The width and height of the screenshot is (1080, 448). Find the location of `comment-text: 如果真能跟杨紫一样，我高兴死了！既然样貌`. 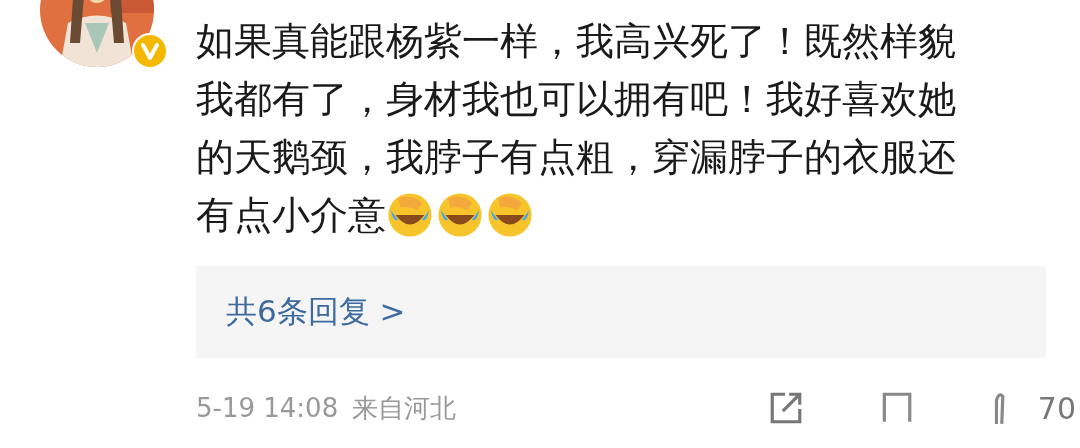

comment-text: 如果真能跟杨紫一样，我高兴死了！既然样貌 is located at coordinates (576, 41).